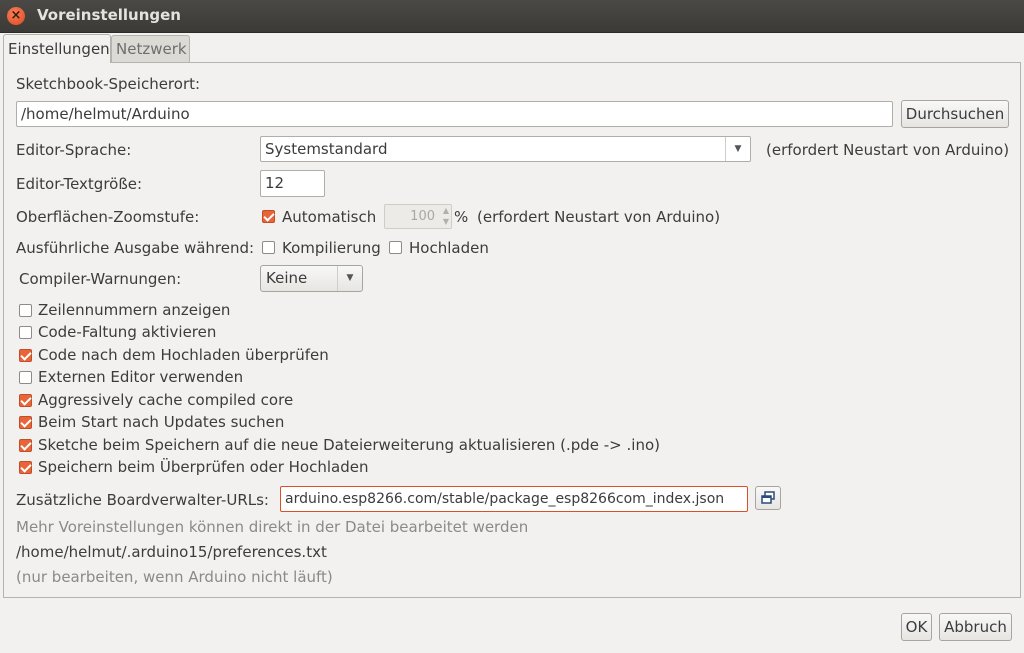  Describe the element at coordinates (505, 149) in the screenshot. I see `editor-language-select: Systemstandard ▼` at that location.